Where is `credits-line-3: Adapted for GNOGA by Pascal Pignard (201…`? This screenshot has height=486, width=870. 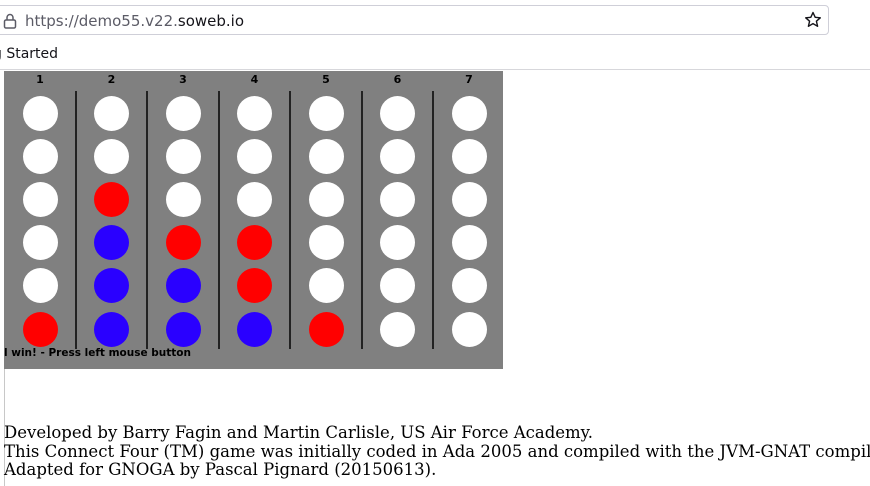 credits-line-3: Adapted for GNOGA by Pascal Pignard (201… is located at coordinates (220, 469).